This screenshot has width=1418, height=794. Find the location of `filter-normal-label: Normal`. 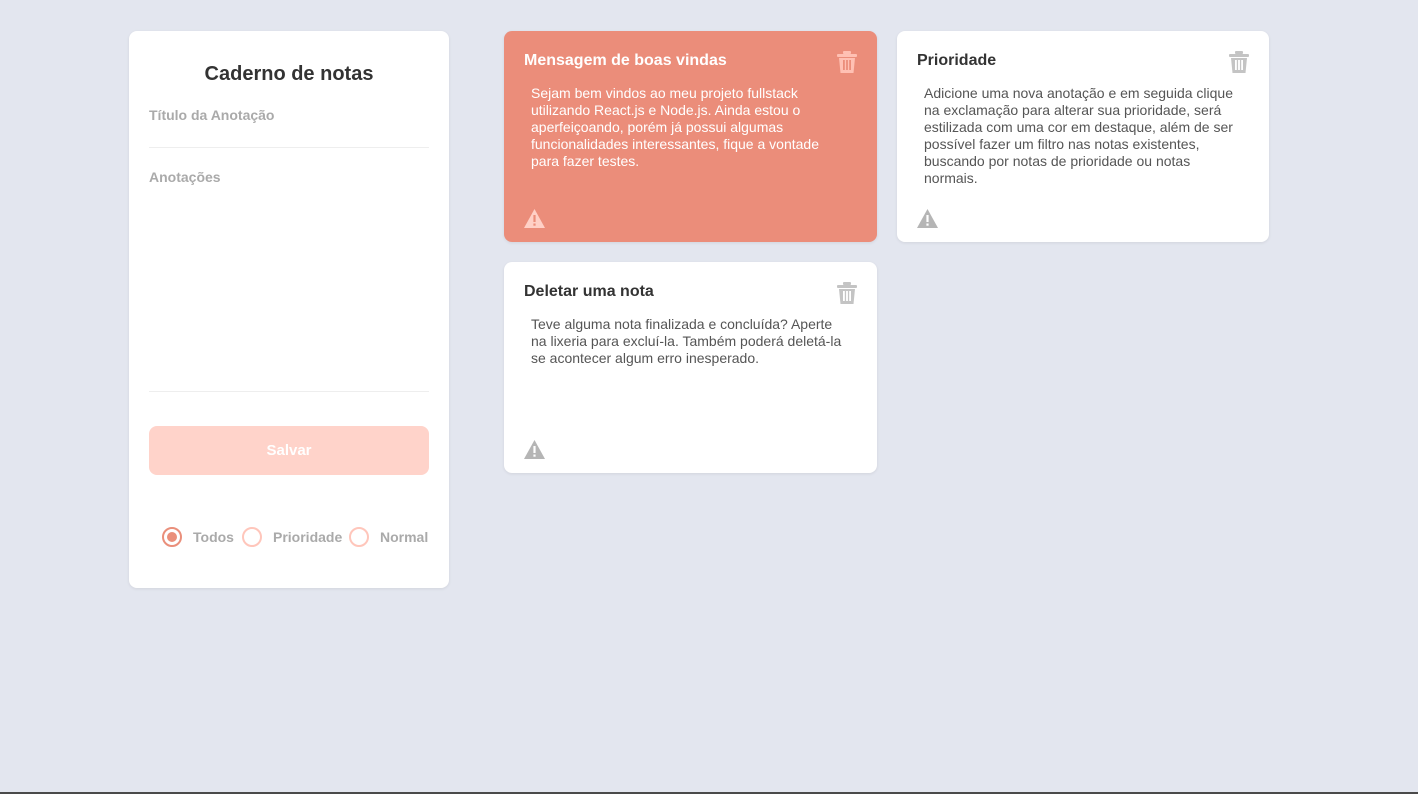

filter-normal-label: Normal is located at coordinates (404, 537).